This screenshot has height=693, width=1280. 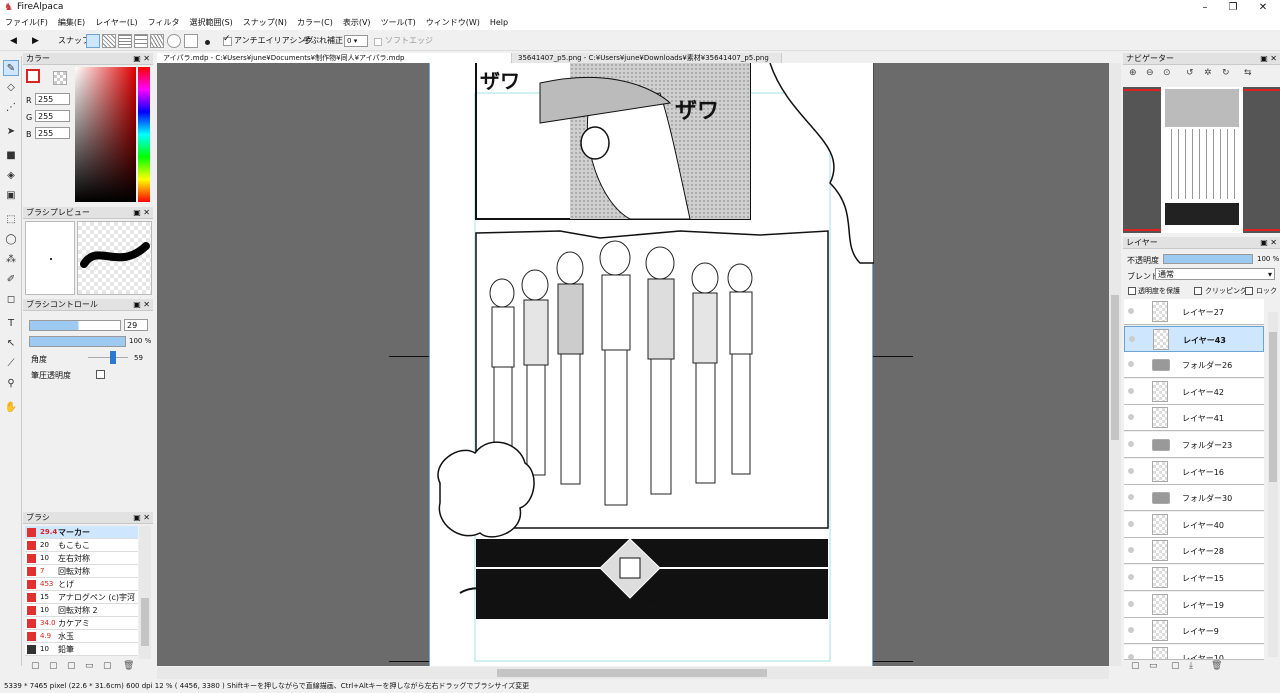 I want to click on snap-grid-icon, so click(x=125, y=41).